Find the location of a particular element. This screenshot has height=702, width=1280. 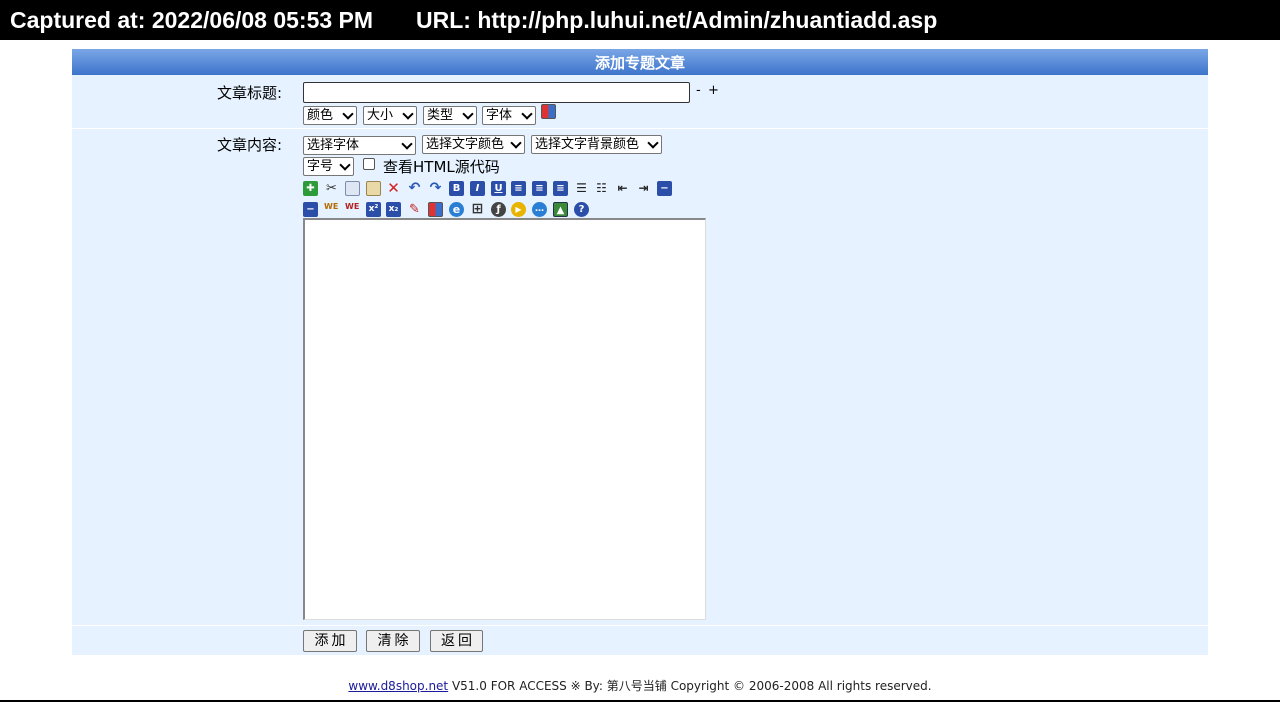

ordered-list-icon: ☷ is located at coordinates (601, 188).